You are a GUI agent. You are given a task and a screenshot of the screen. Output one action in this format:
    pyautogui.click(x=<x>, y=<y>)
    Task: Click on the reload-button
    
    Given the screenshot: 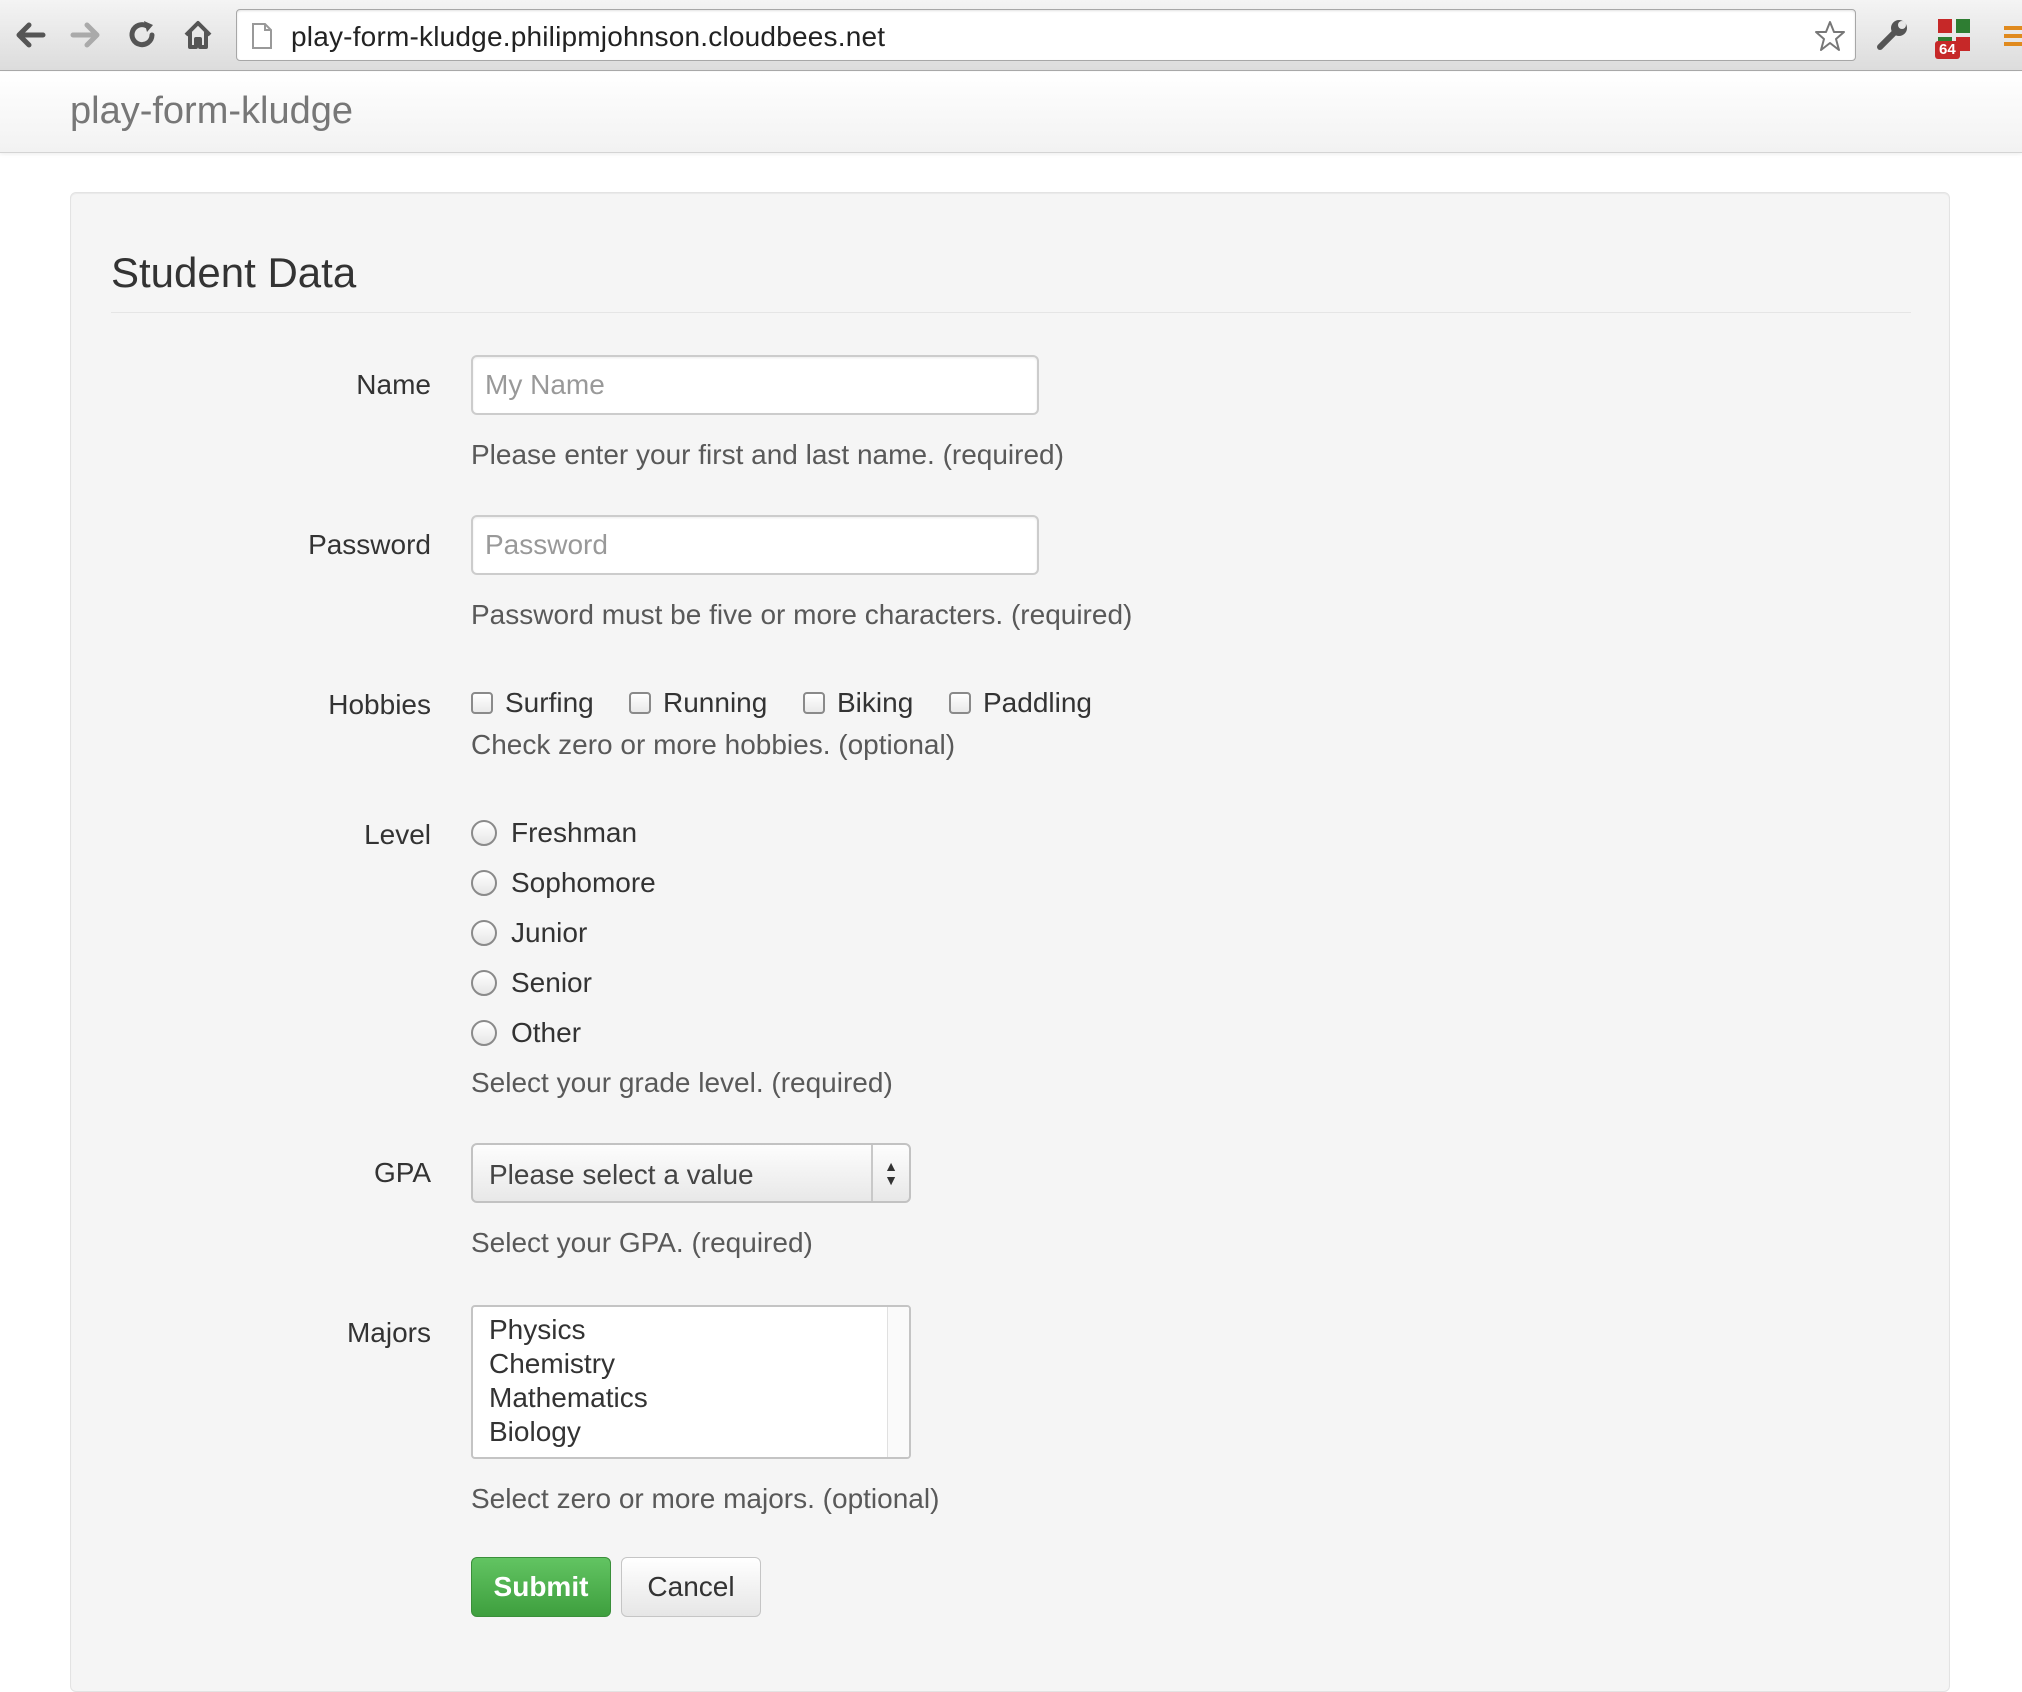 What is the action you would take?
    pyautogui.click(x=142, y=35)
    